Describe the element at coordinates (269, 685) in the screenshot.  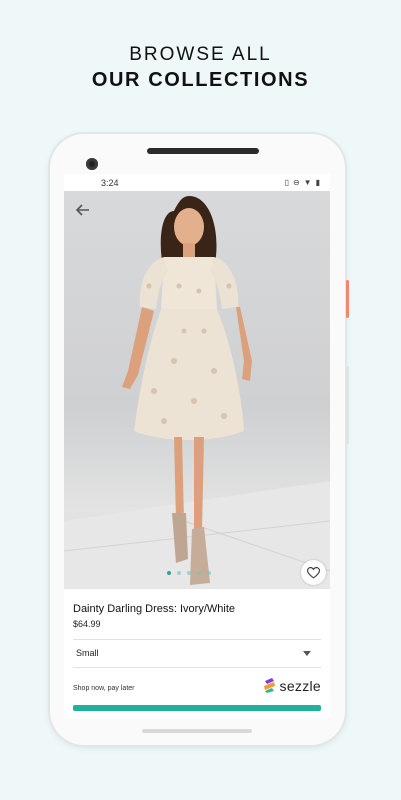
I see `sezzle-mark-icon` at that location.